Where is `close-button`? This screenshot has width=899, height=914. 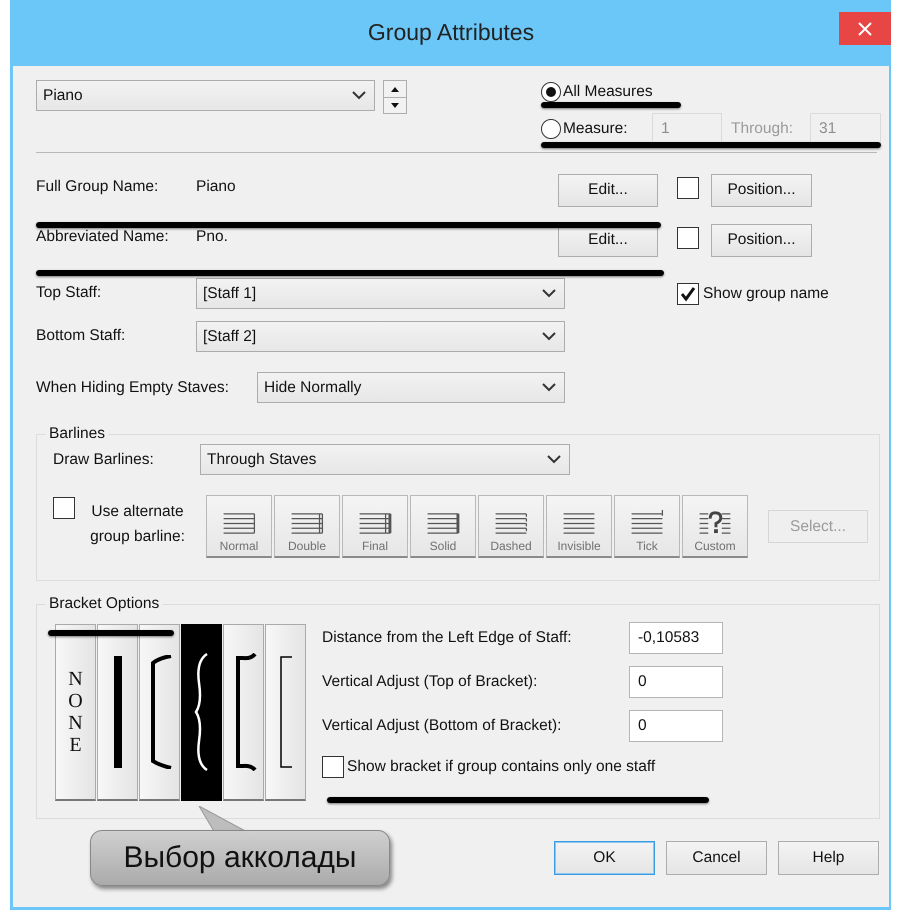 close-button is located at coordinates (865, 28).